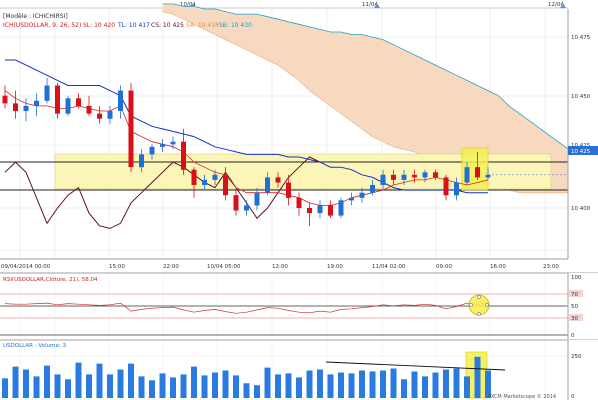  Describe the element at coordinates (574, 307) in the screenshot. I see `rsi-tick: 50` at that location.